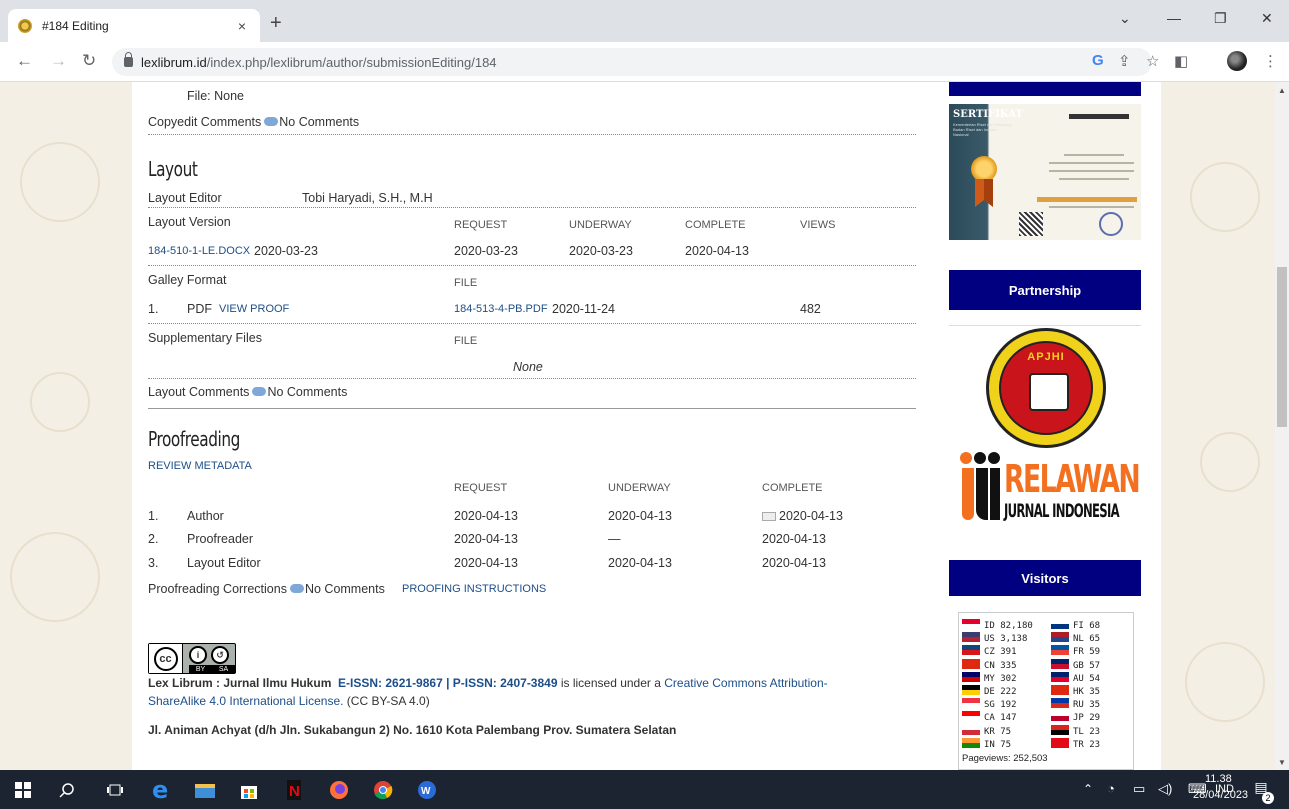 The image size is (1289, 809). What do you see at coordinates (89, 61) in the screenshot?
I see `reload-icon: ↻` at bounding box center [89, 61].